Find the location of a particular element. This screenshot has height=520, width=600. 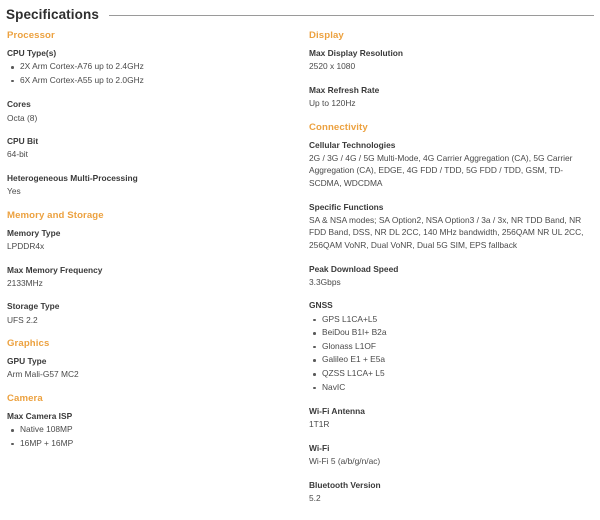

title-divider is located at coordinates (351, 15).